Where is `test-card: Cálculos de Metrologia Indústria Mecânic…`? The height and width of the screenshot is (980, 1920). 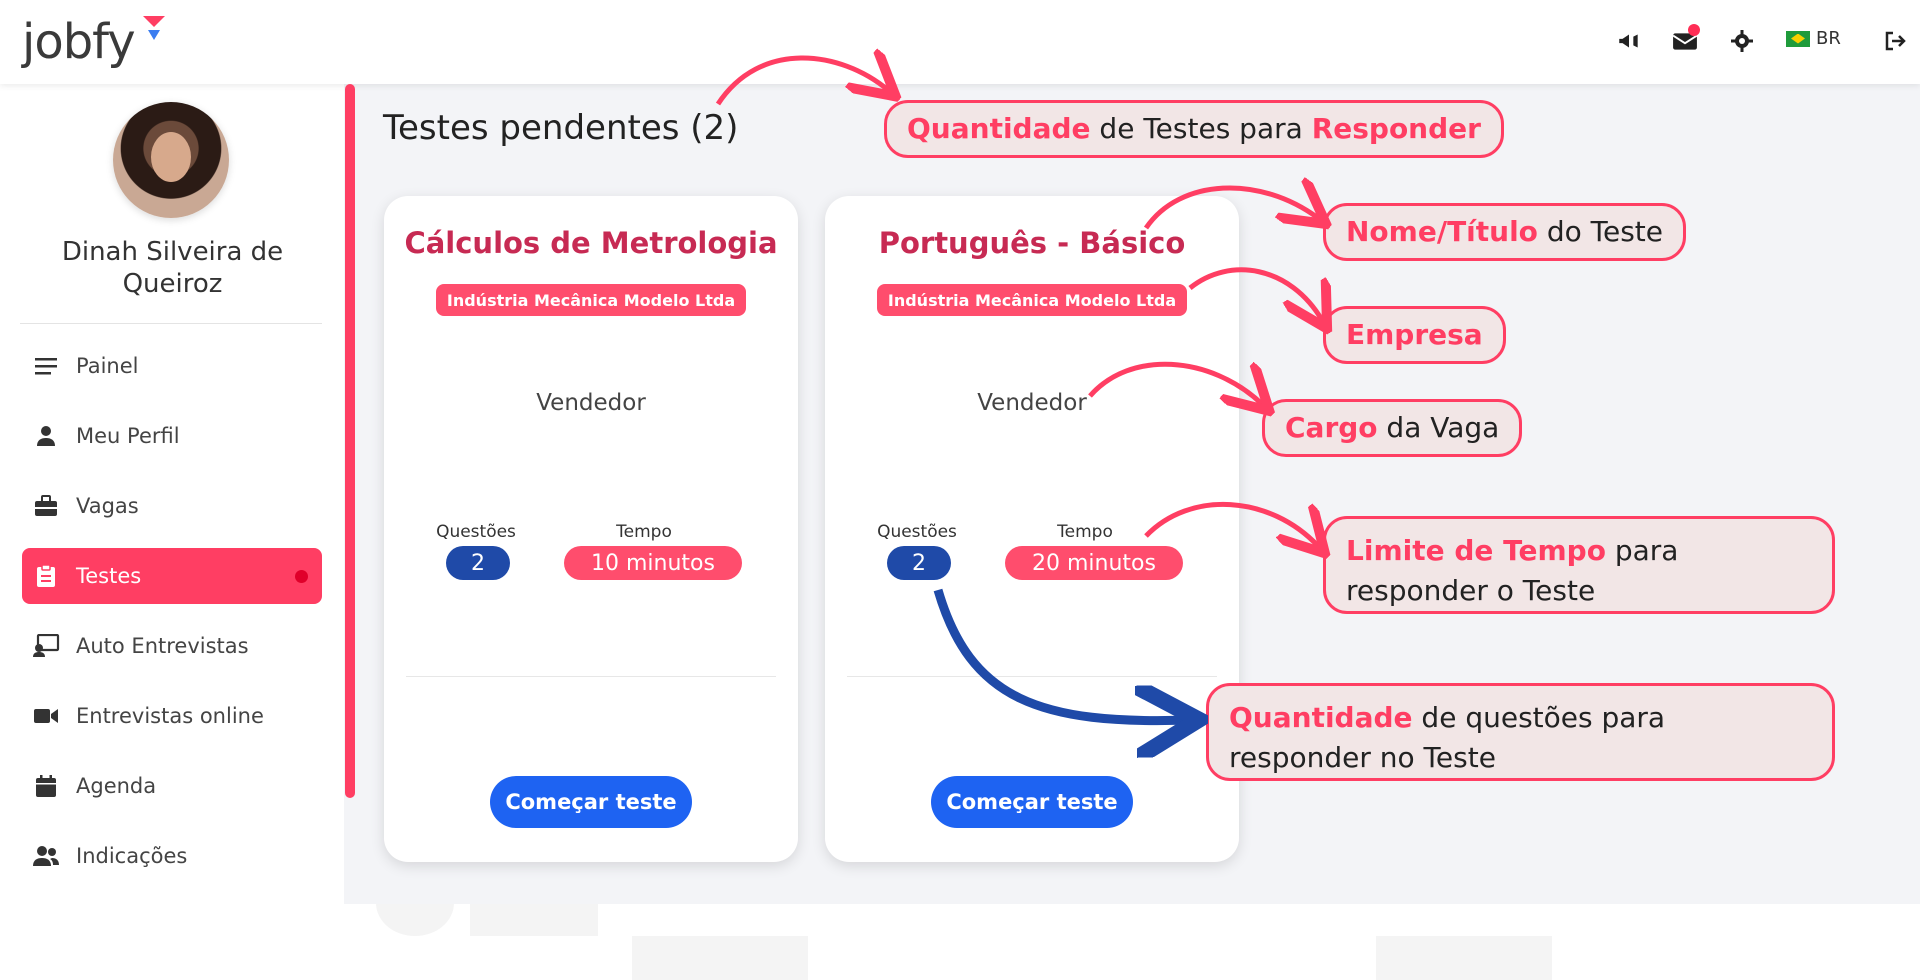 test-card: Cálculos de Metrologia Indústria Mecânic… is located at coordinates (591, 529).